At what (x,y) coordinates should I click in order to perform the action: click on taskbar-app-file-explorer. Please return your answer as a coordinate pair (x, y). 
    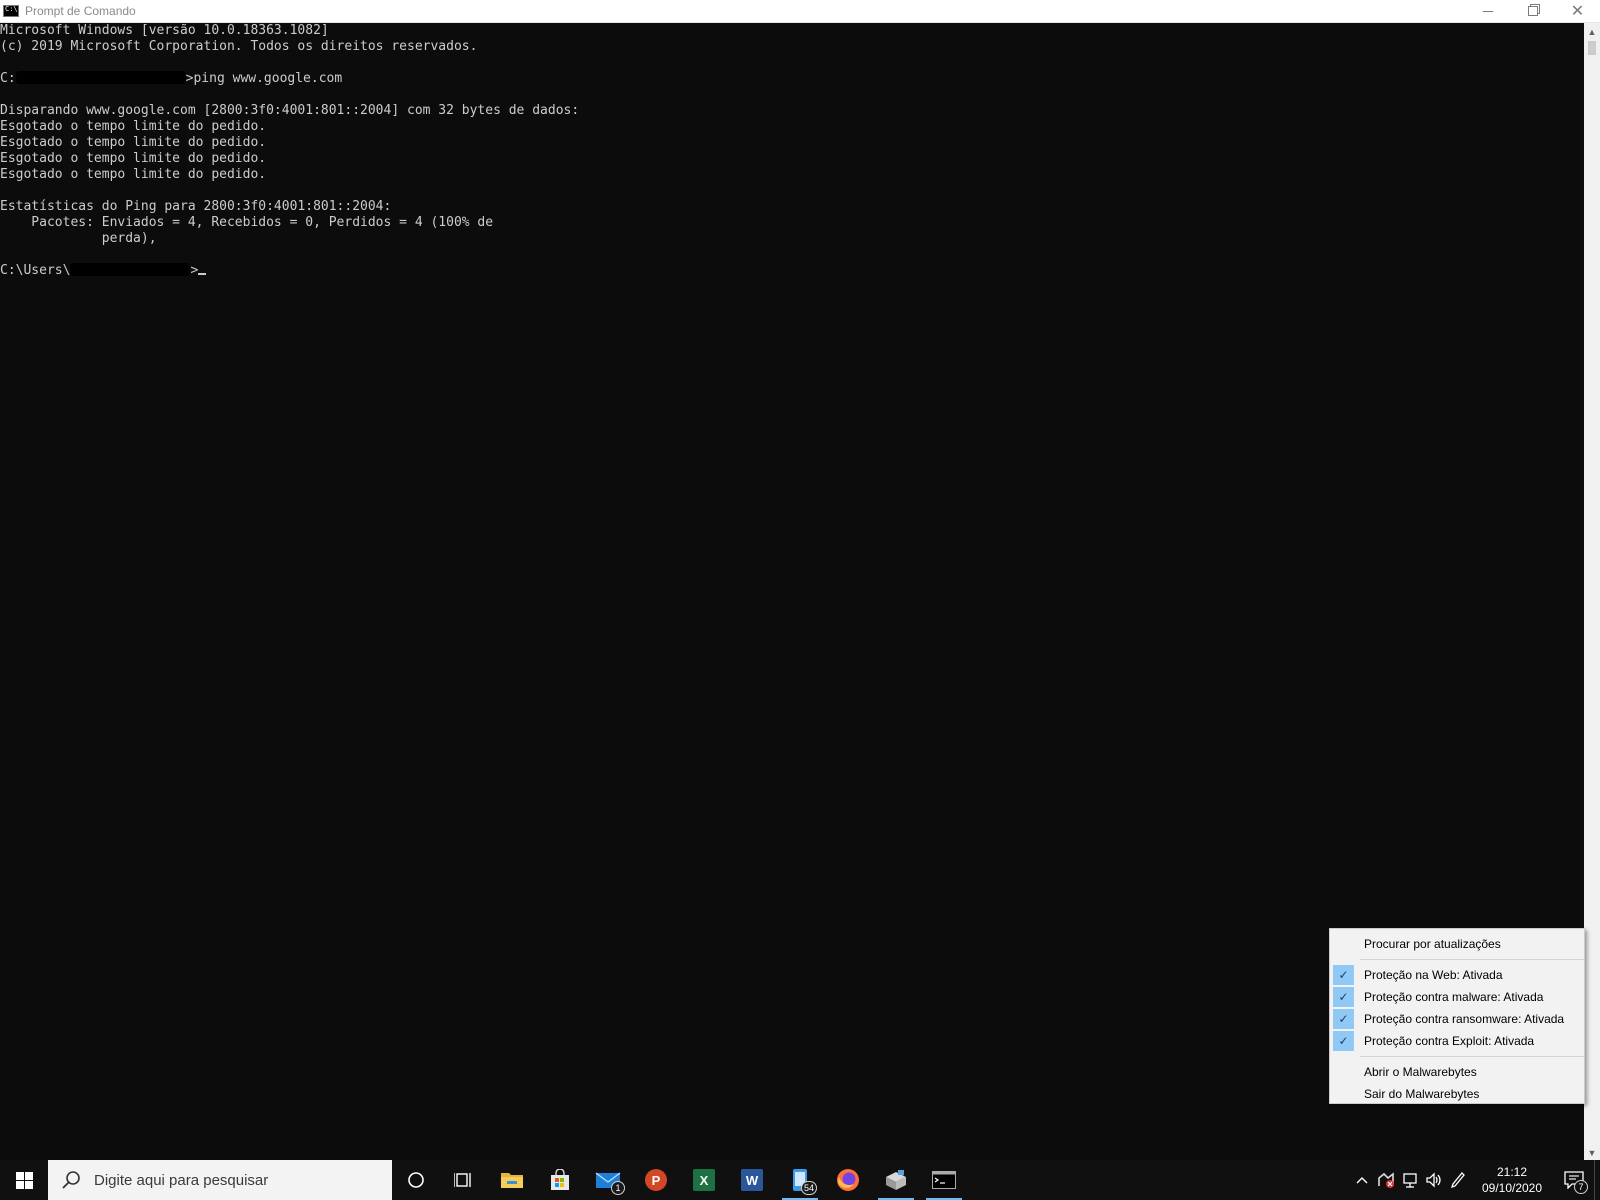
    Looking at the image, I should click on (512, 1180).